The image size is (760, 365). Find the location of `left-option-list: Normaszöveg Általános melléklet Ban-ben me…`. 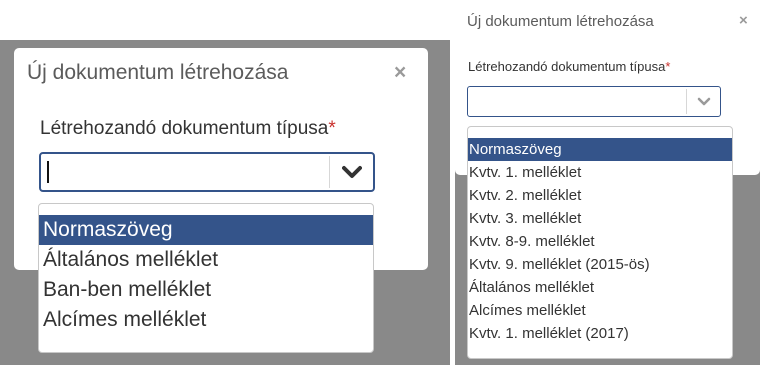

left-option-list: Normaszöveg Általános melléklet Ban-ben me… is located at coordinates (206, 275).